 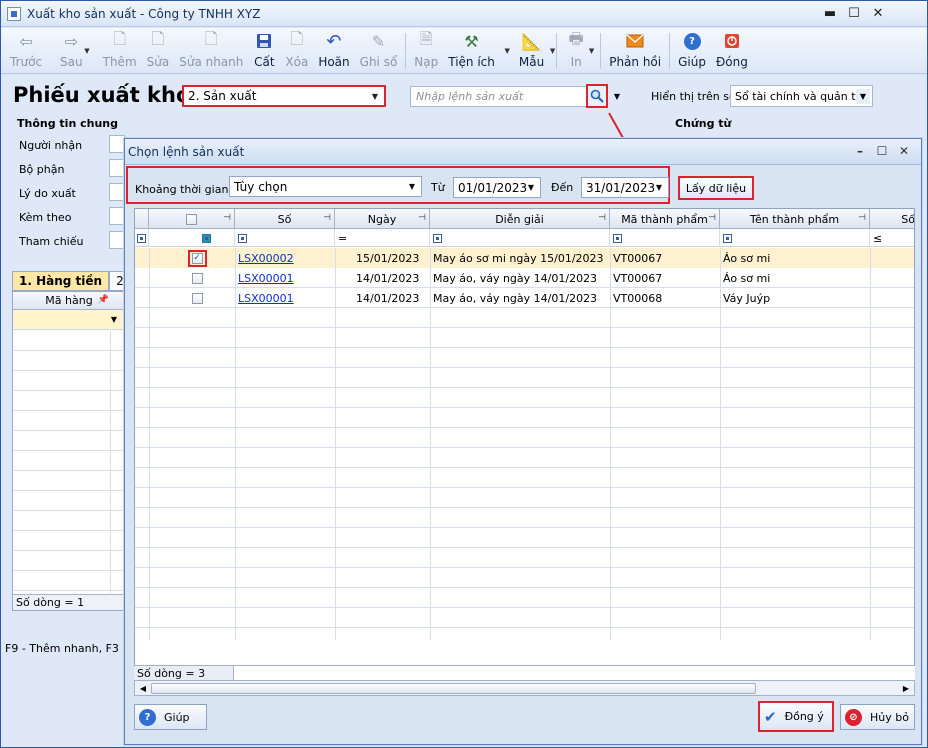 I want to click on reference-input, so click(x=117, y=240).